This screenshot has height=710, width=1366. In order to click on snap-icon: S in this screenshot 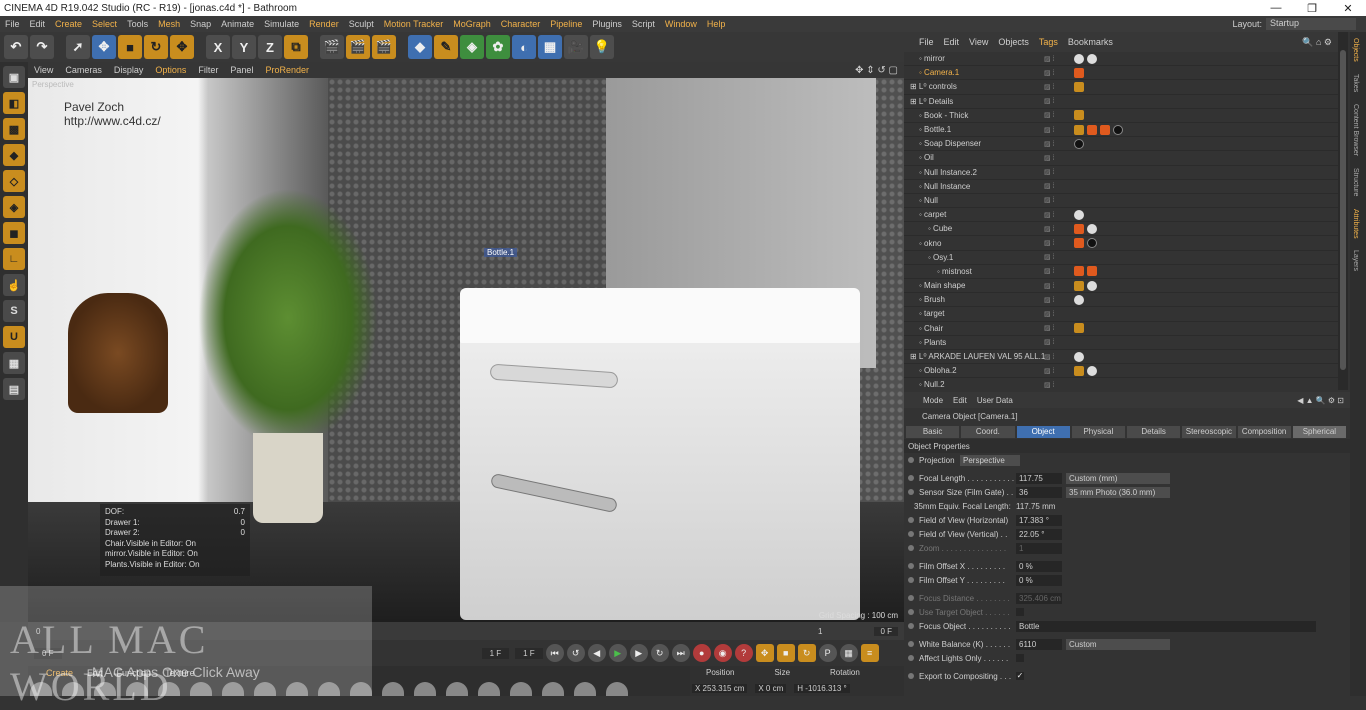, I will do `click(14, 311)`.